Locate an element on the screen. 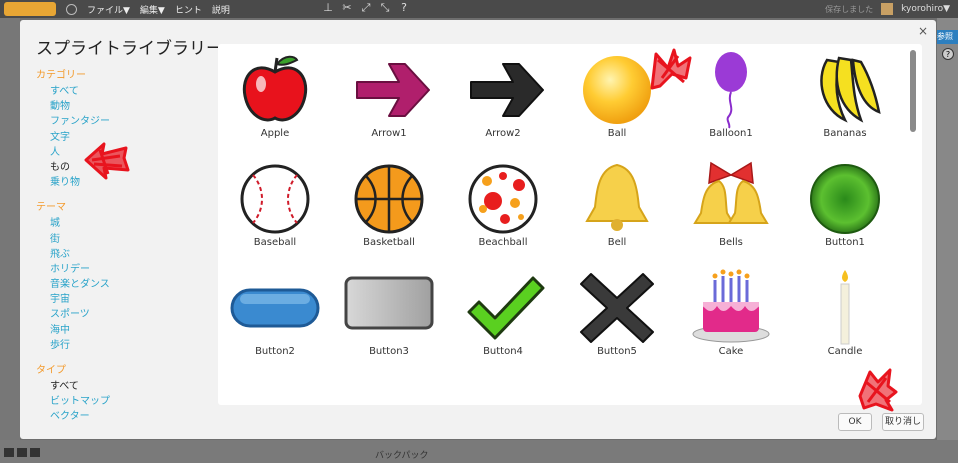 This screenshot has width=958, height=463. type-all: すべて is located at coordinates (123, 386).